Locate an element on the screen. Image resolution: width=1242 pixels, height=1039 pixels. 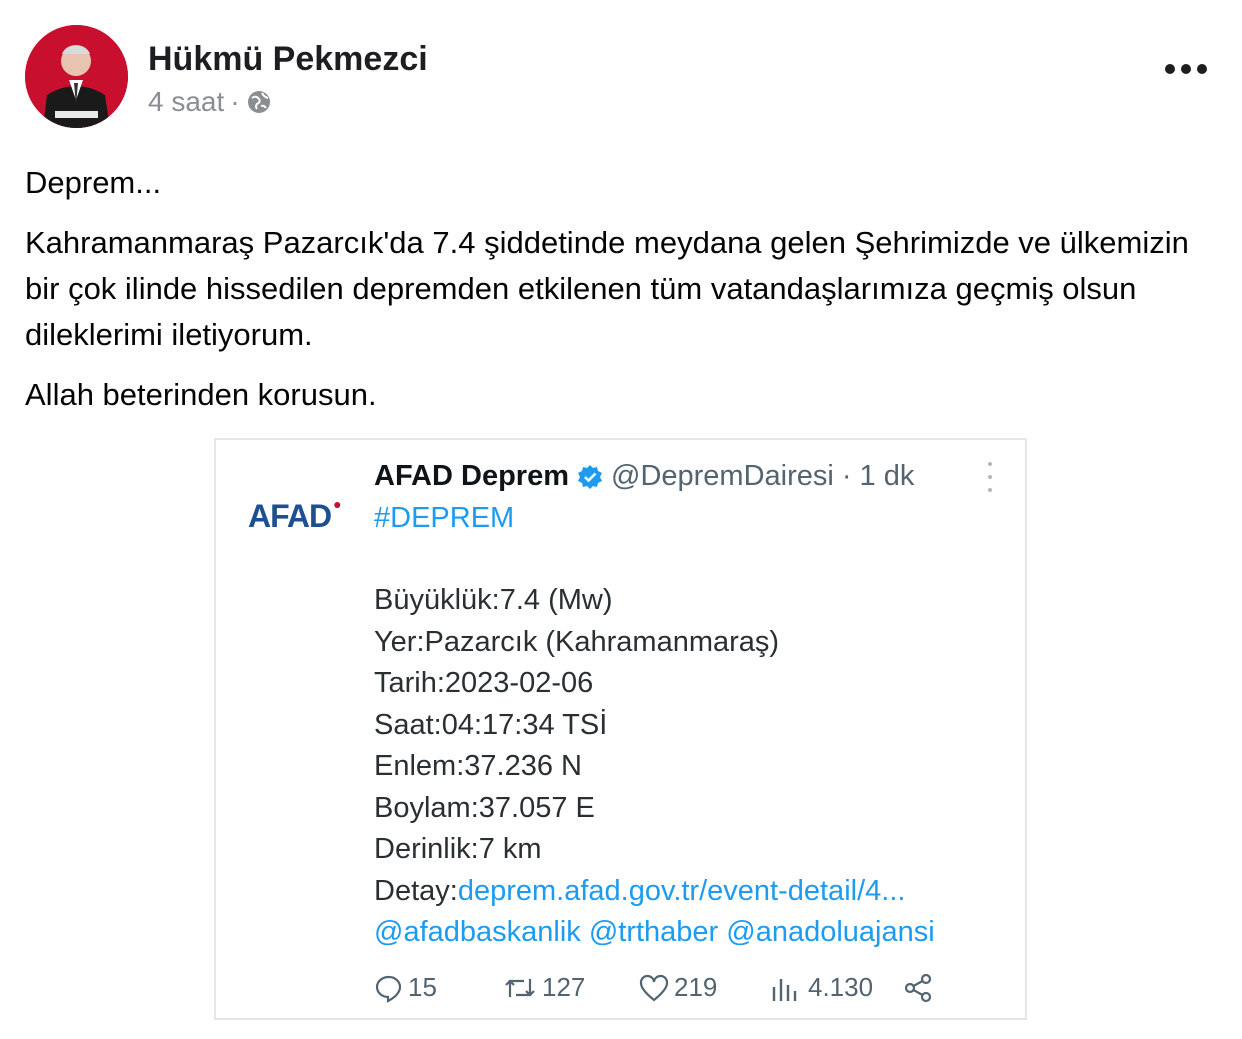
retweet-count: 127 is located at coordinates (564, 987).